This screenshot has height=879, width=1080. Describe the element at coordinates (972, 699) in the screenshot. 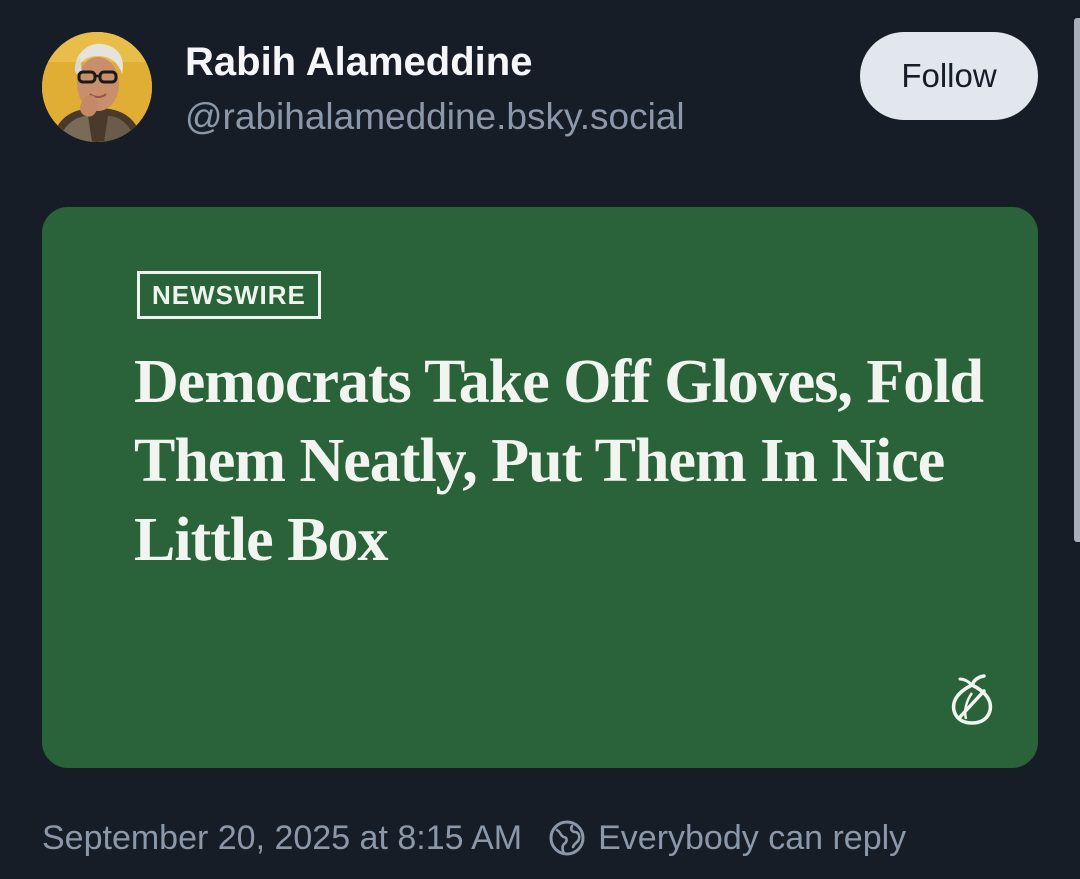

I see `onion-logo-icon` at that location.